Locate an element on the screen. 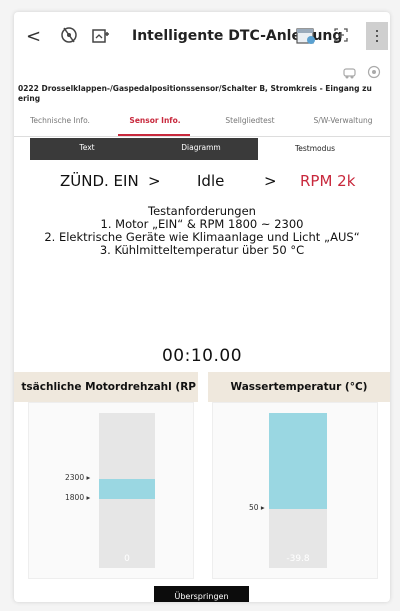 The width and height of the screenshot is (400, 611). header-bar: < Intelligente DTC-Anleitung is located at coordinates (202, 36).